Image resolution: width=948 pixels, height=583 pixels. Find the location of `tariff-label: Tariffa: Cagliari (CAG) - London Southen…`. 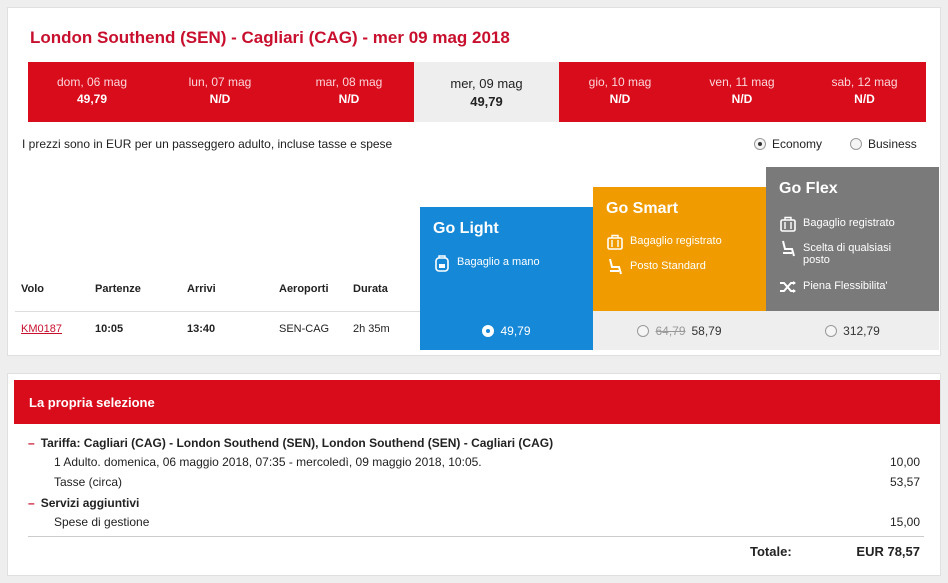

tariff-label: Tariffa: Cagliari (CAG) - London Southen… is located at coordinates (297, 443).